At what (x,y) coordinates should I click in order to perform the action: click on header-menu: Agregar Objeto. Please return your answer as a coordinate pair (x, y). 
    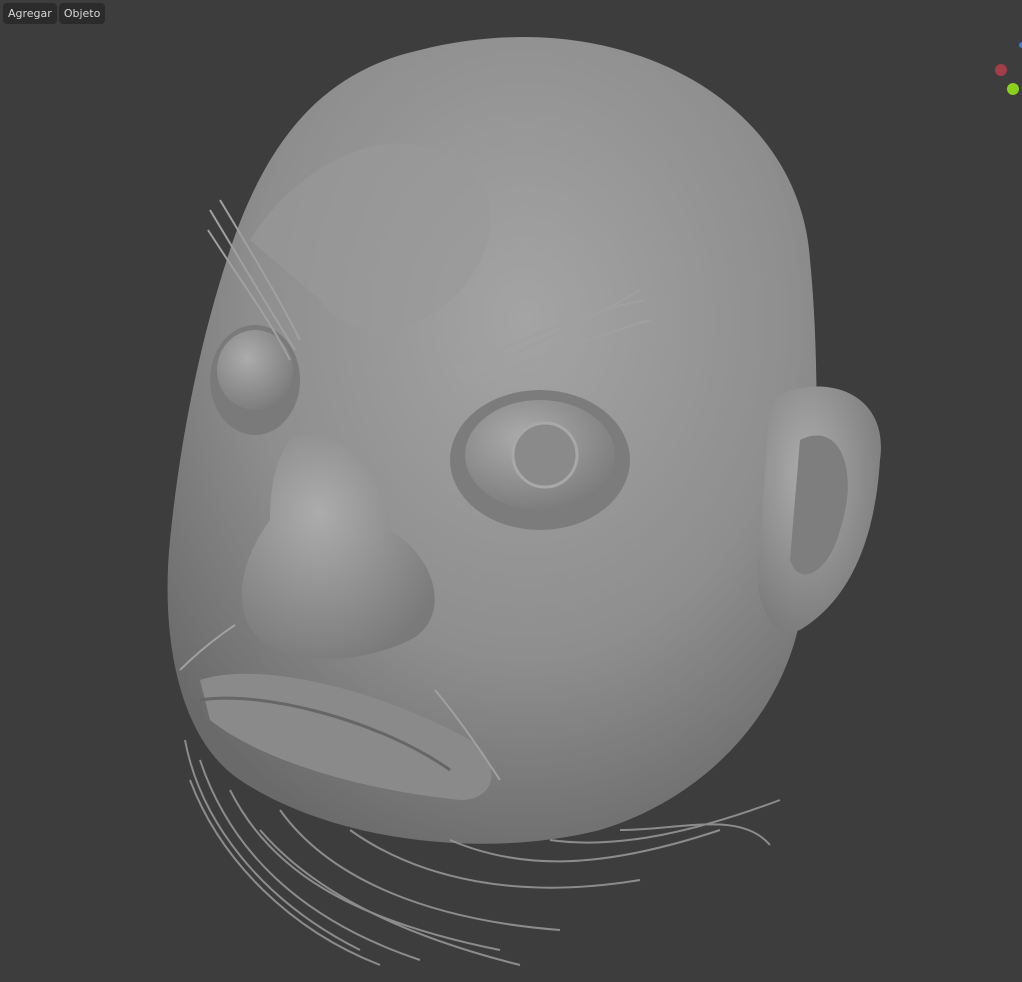
    Looking at the image, I should click on (54, 13).